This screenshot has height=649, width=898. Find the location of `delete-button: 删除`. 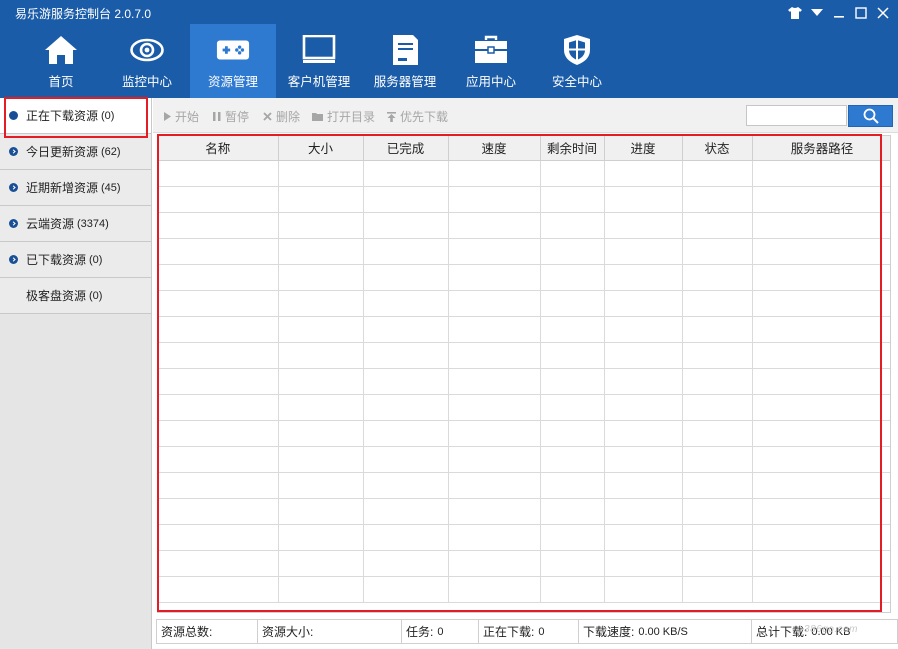

delete-button: 删除 is located at coordinates (281, 116).